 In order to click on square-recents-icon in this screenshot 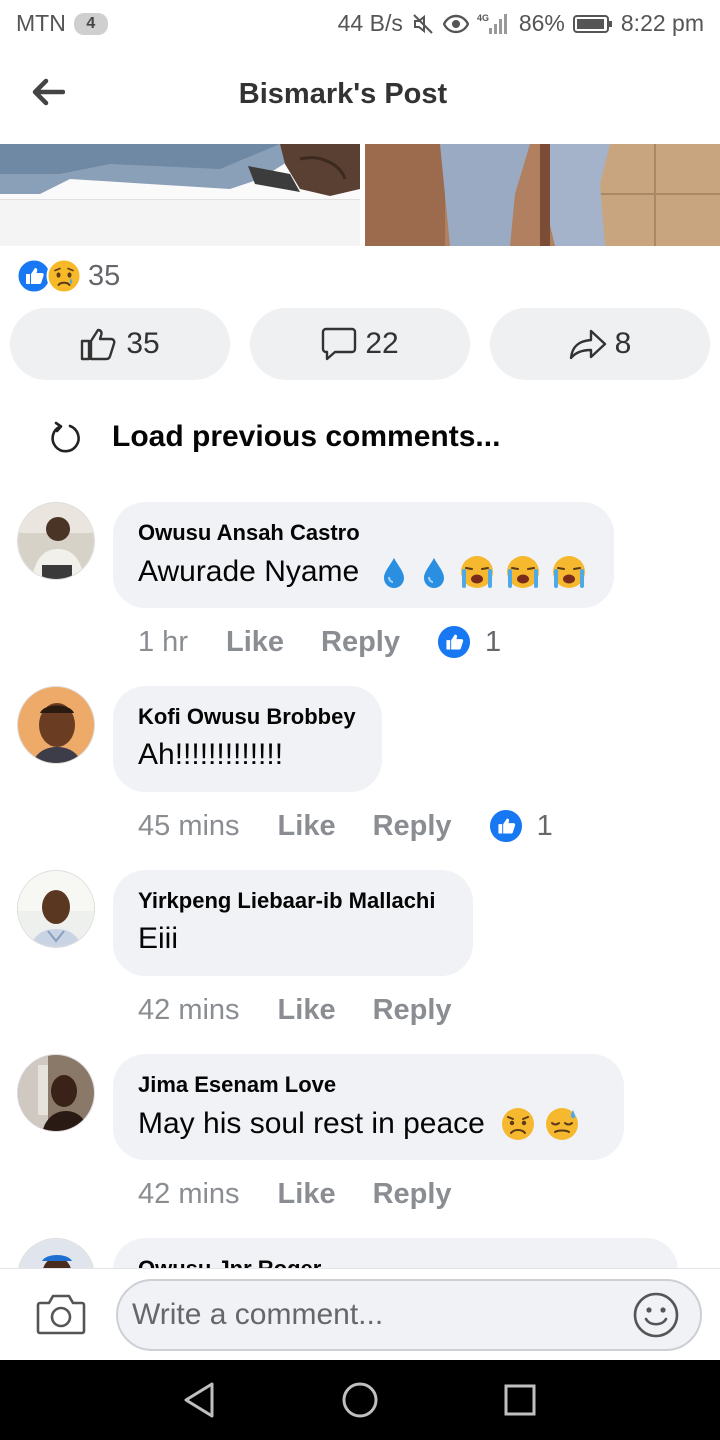, I will do `click(520, 1400)`.